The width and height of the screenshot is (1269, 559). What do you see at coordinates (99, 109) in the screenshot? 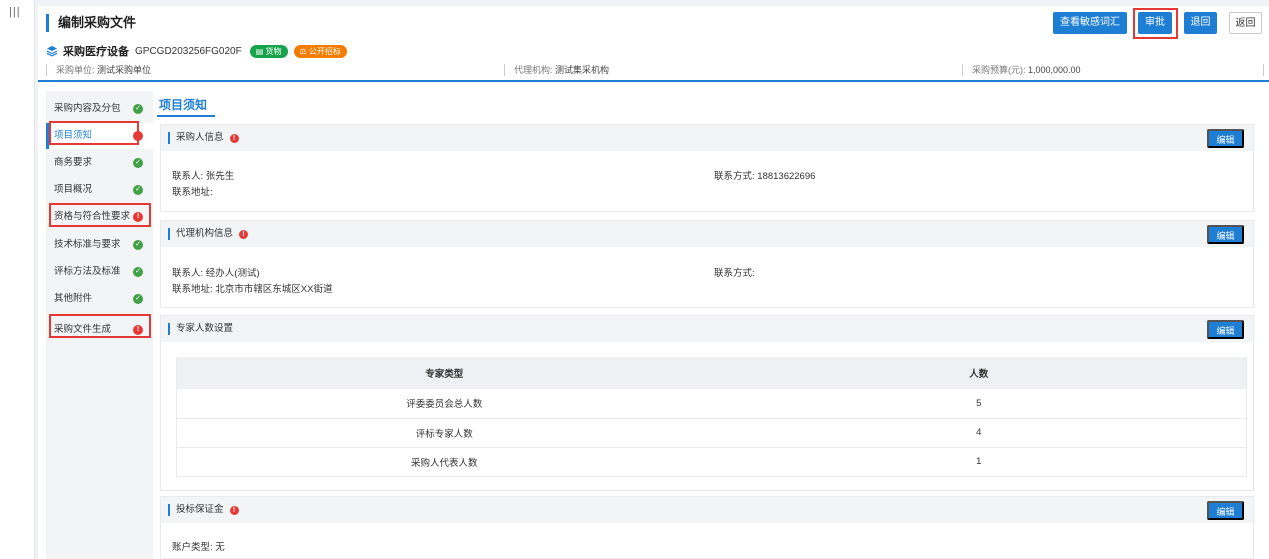
I see `nav-item-procurement-content: 采购内容及分包 ✓` at bounding box center [99, 109].